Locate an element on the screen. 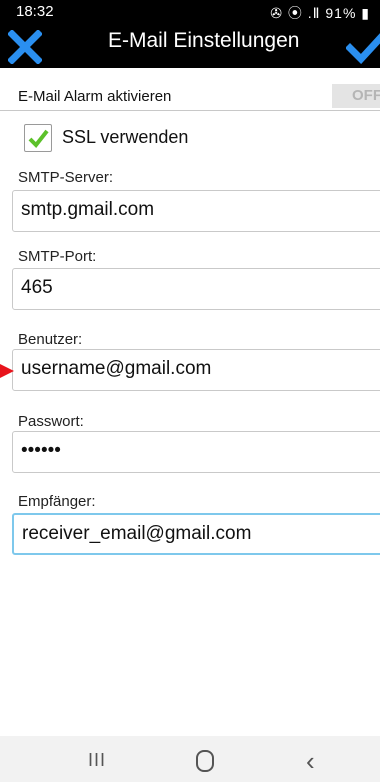 This screenshot has width=380, height=782. recent-apps-button: III is located at coordinates (97, 760).